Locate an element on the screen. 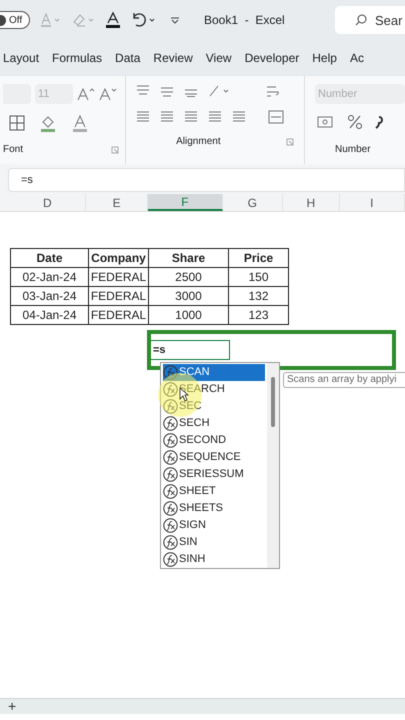  table-header: Price is located at coordinates (258, 258).